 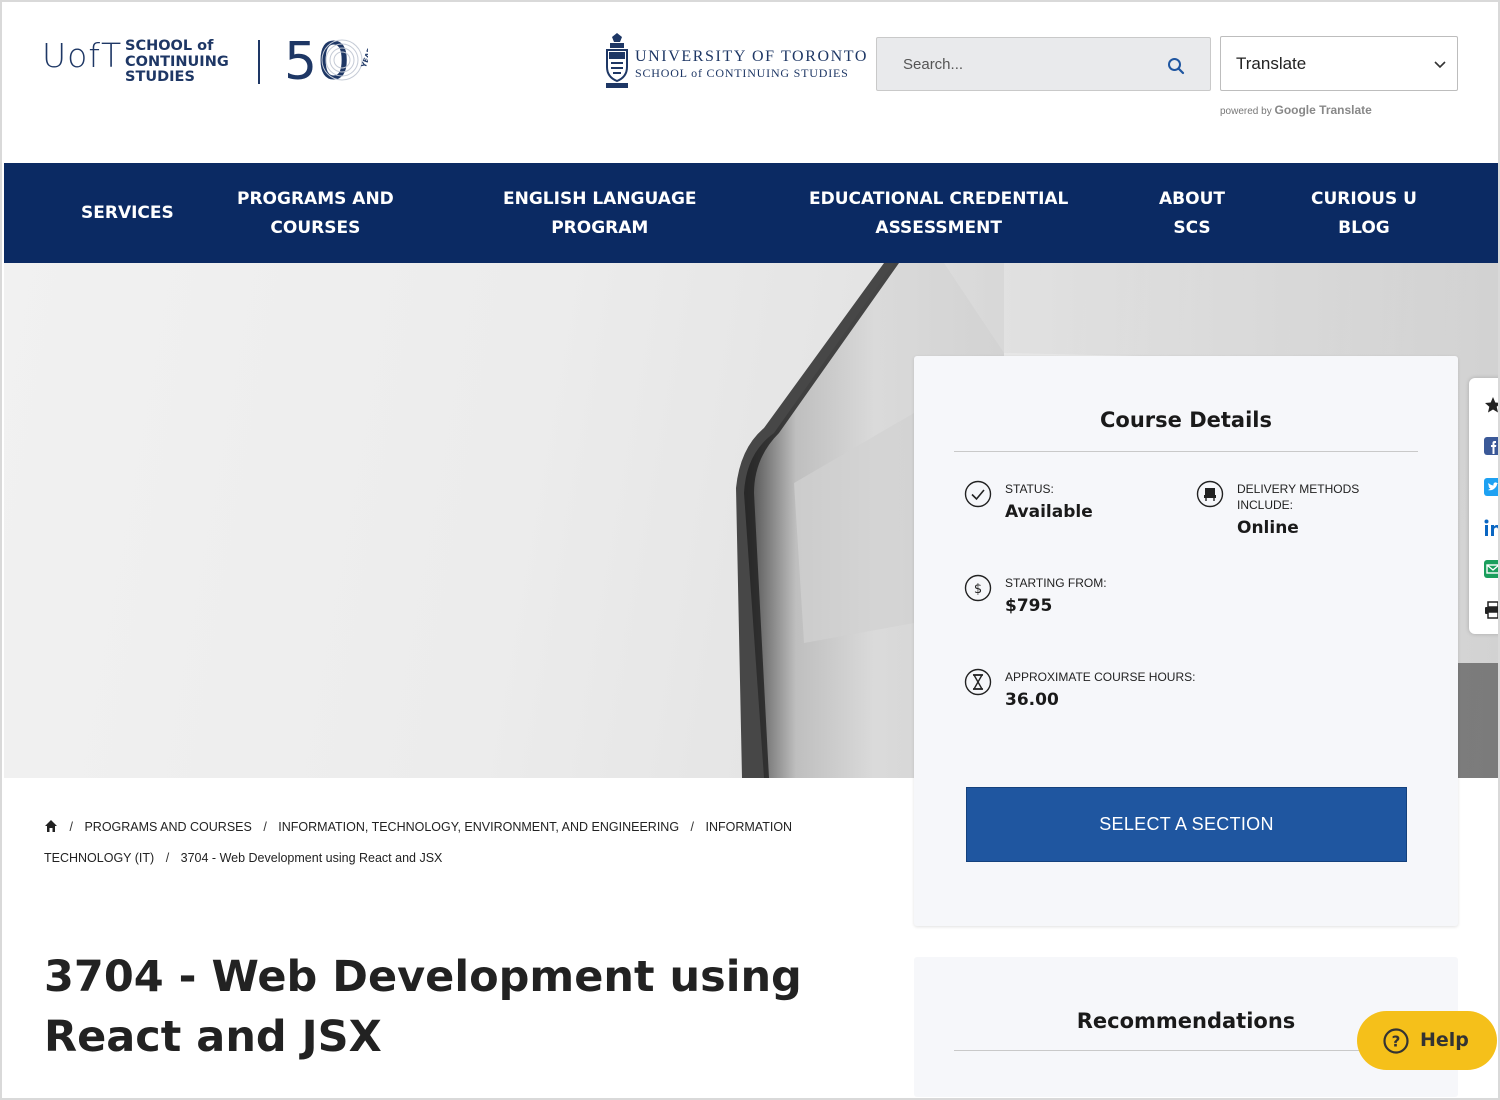 I want to click on chevron-down-icon, so click(x=1440, y=65).